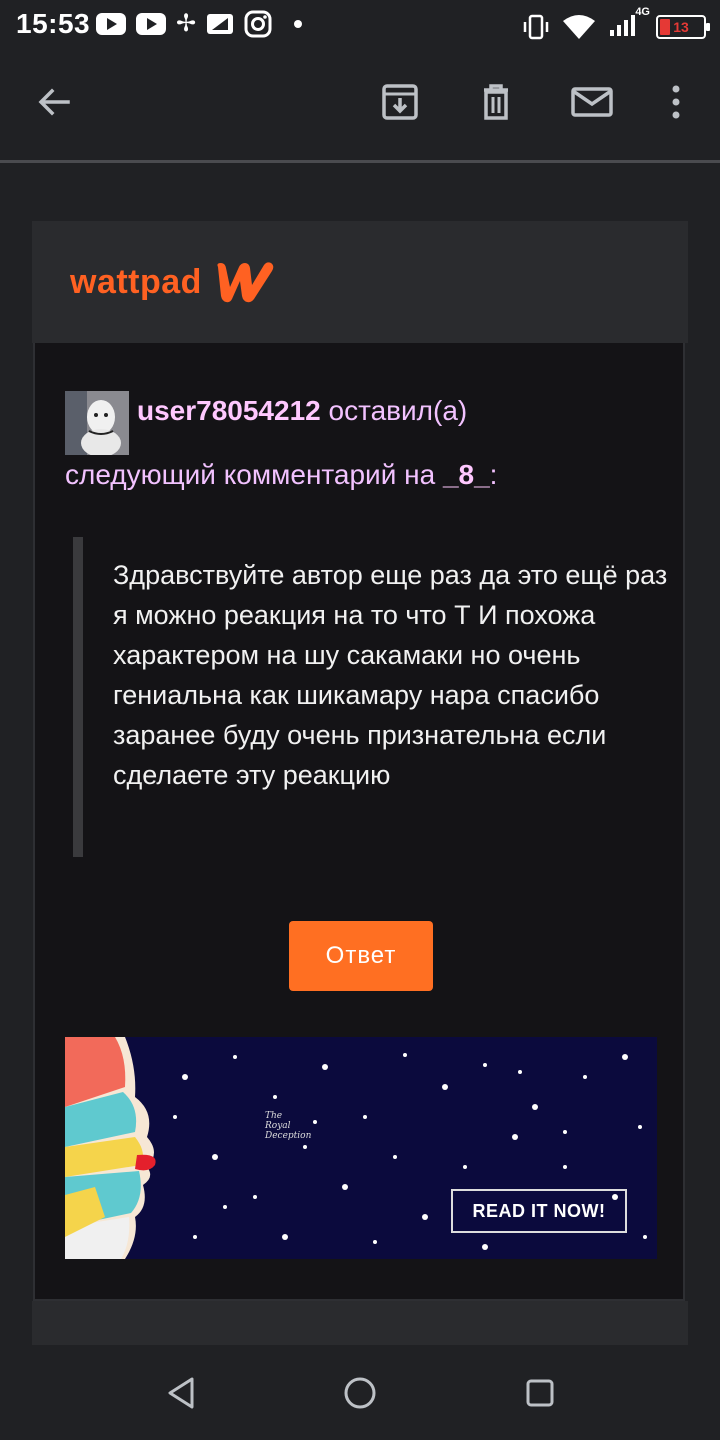  Describe the element at coordinates (111, 24) in the screenshot. I see `youtube-notification-icon` at that location.